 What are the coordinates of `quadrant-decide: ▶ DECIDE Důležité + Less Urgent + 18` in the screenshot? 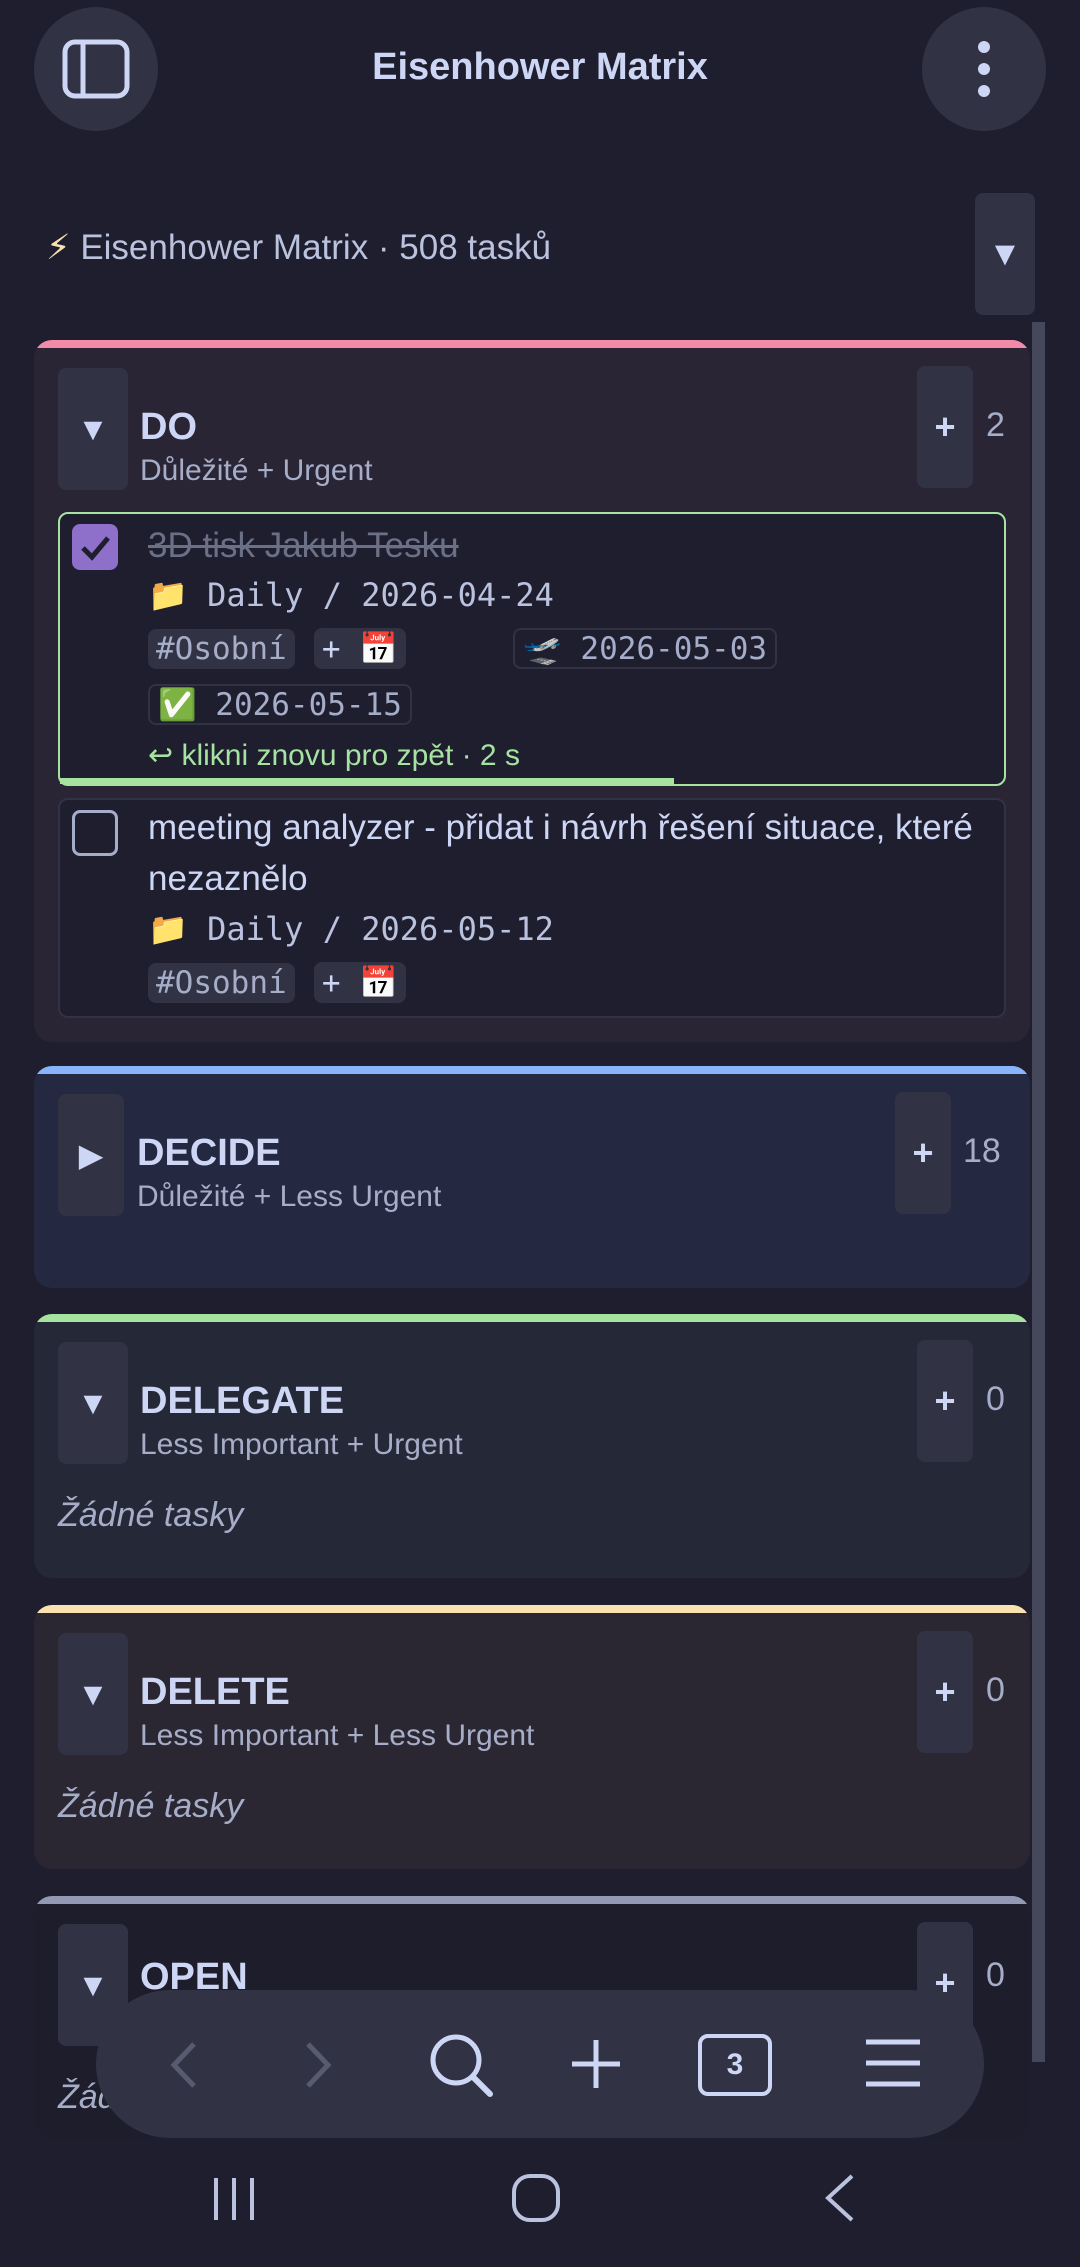 It's located at (532, 1177).